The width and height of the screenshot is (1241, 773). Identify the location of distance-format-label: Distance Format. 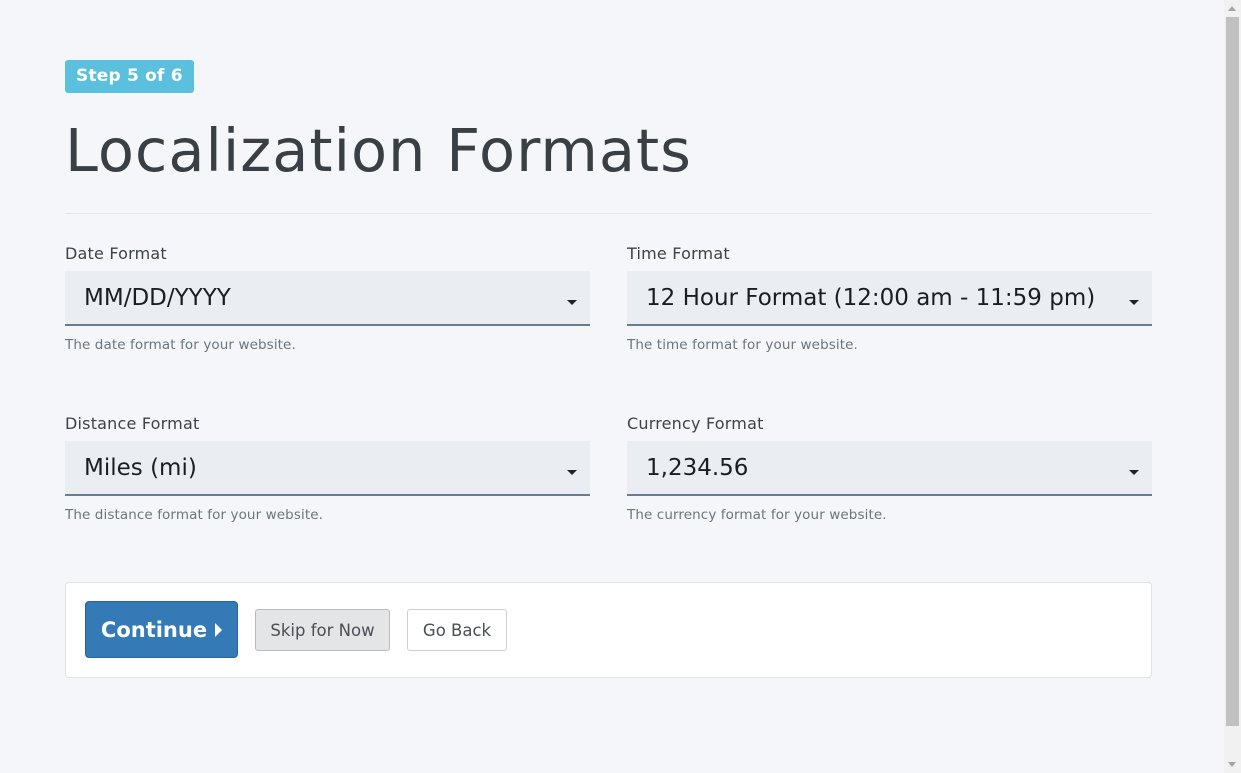
(132, 423).